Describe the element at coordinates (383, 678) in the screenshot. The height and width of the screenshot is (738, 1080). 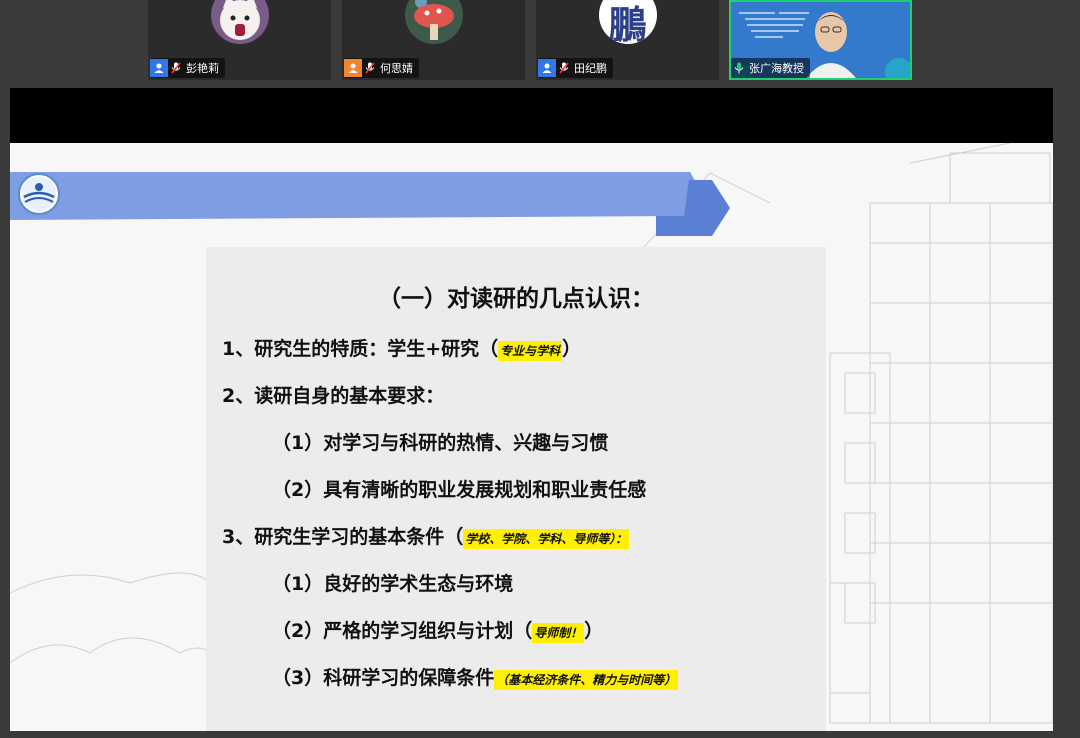
I see `point-text: （3）科研学习的保障条件` at that location.